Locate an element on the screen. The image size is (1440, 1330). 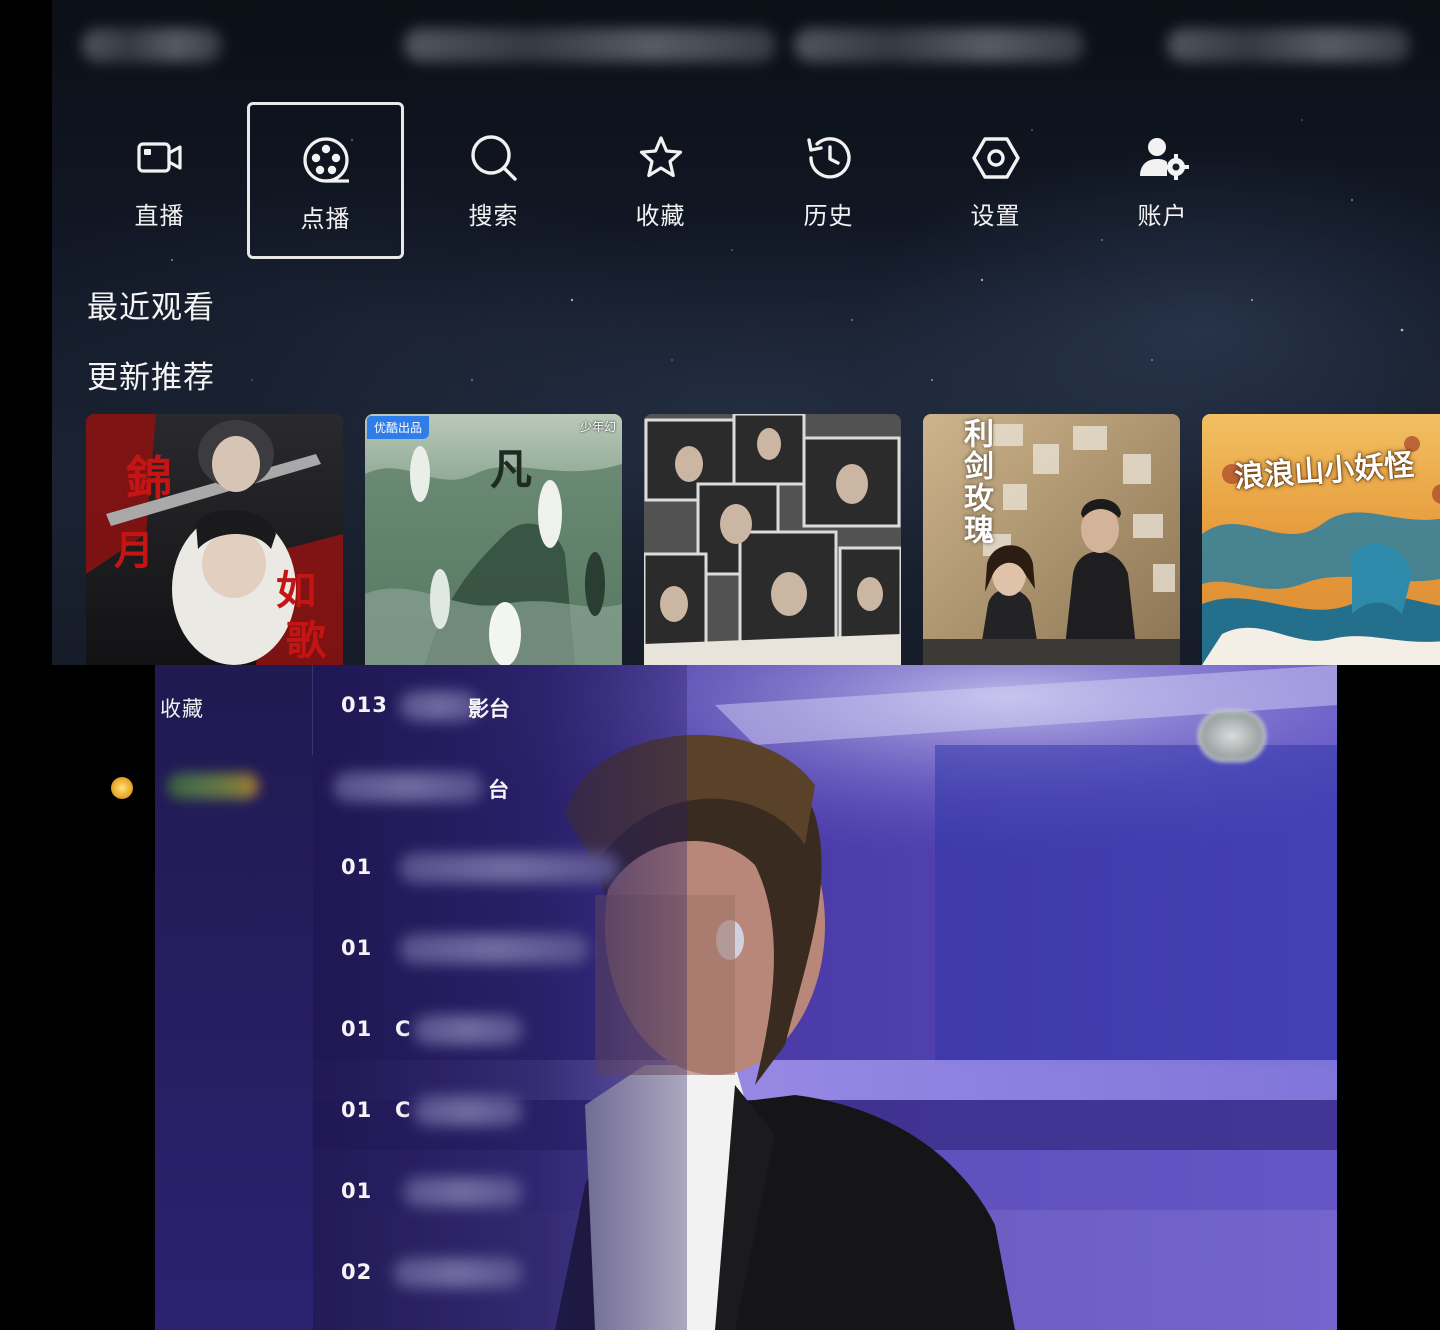
star-icon is located at coordinates (661, 158).